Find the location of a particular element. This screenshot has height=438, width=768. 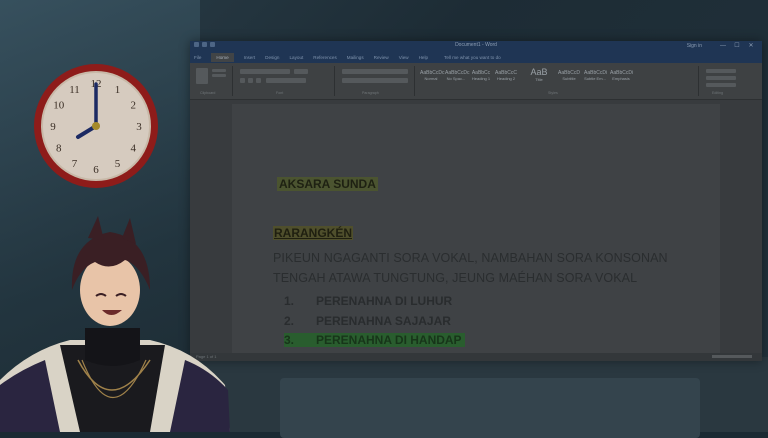

clock-numeral: 2 is located at coordinates (133, 106).